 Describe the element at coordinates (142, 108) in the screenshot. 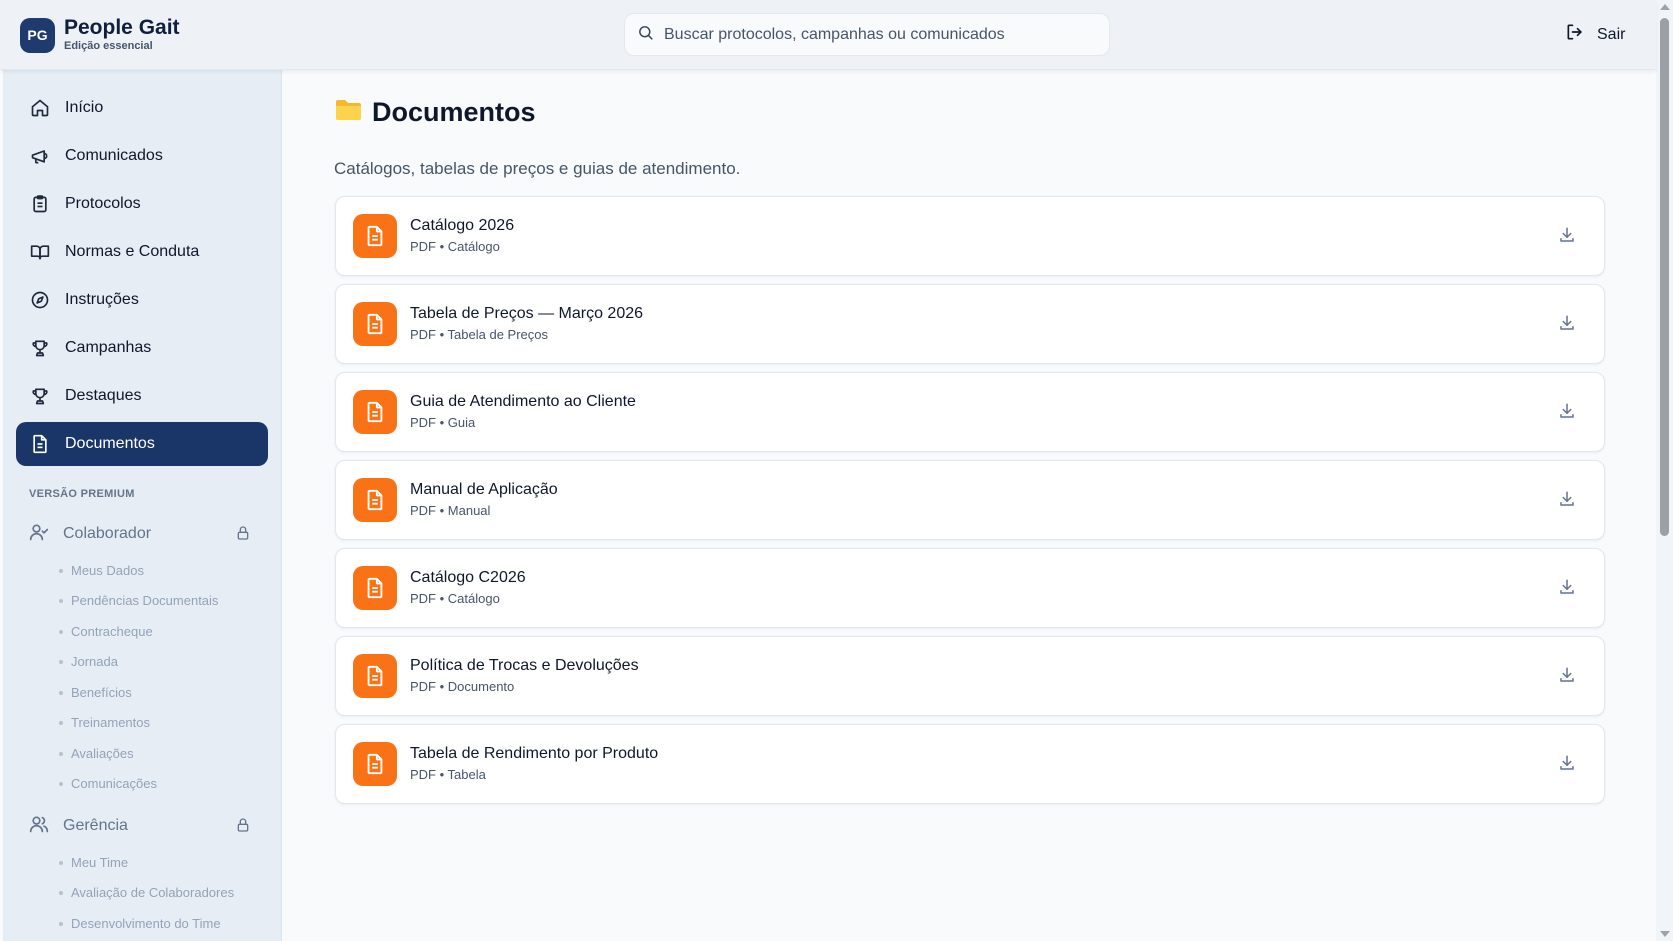

I see `sidebar-item-inicio: Início` at that location.